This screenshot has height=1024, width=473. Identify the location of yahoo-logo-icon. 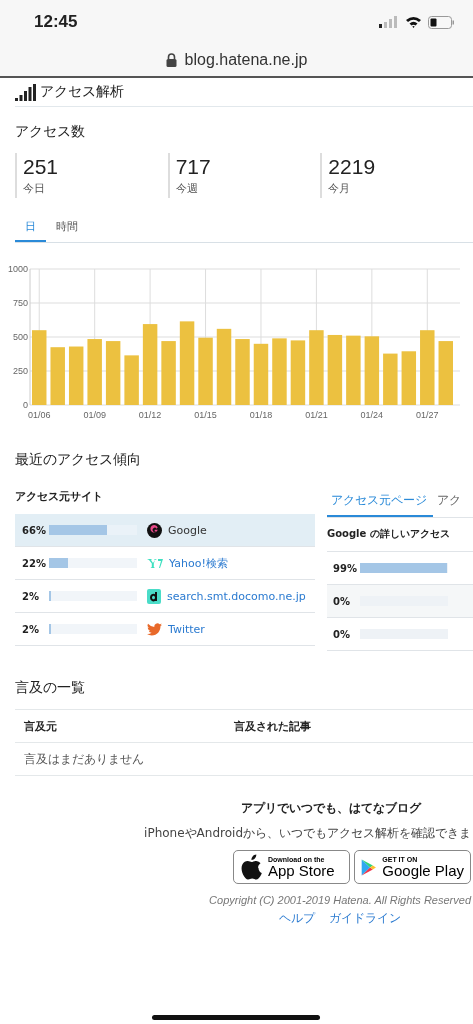
(155, 563).